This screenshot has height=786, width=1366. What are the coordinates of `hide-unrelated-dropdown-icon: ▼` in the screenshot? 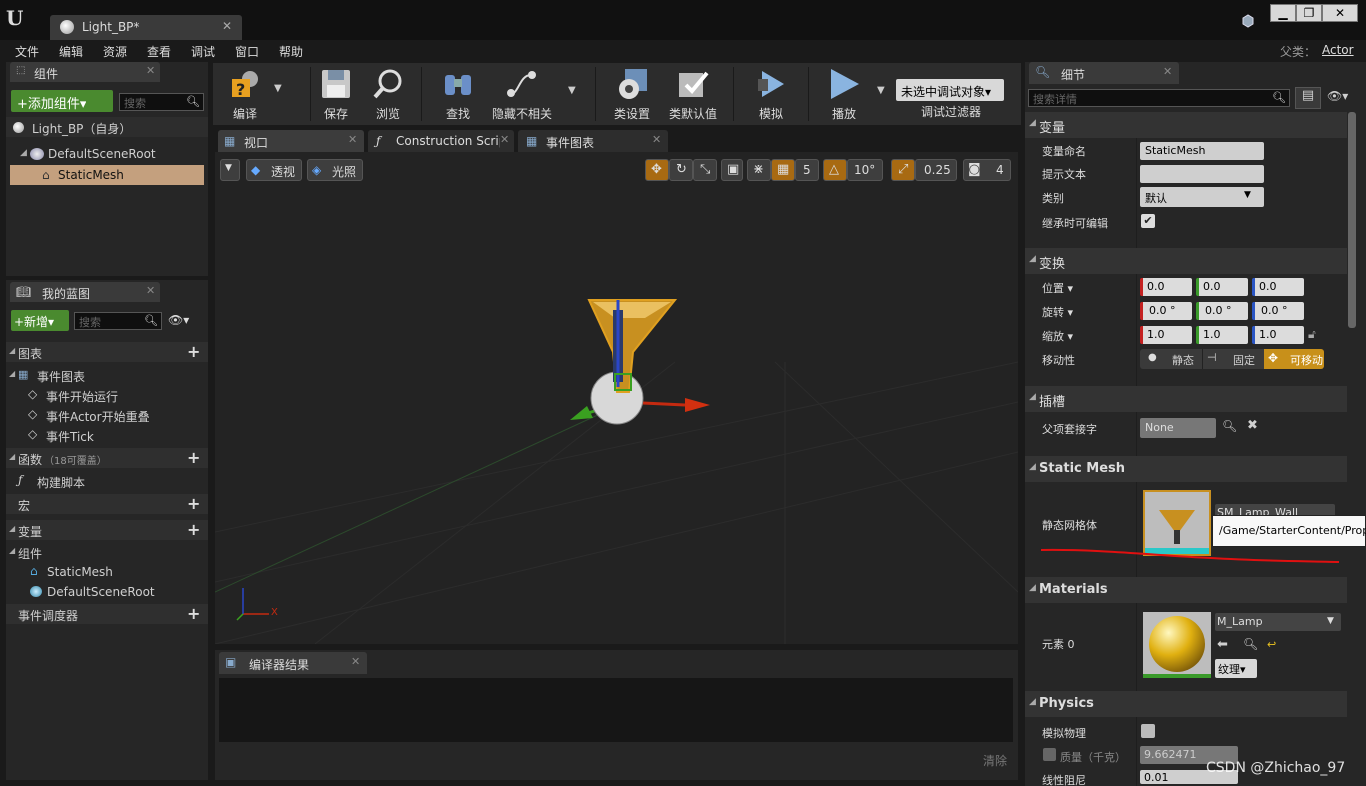 It's located at (572, 90).